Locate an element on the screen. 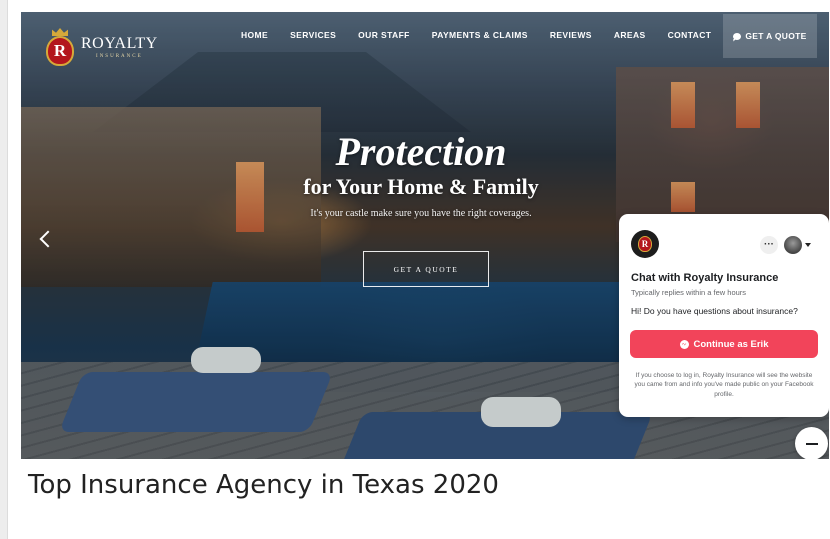 The width and height of the screenshot is (830, 539). logo-tagline: INSURANCE is located at coordinates (119, 56).